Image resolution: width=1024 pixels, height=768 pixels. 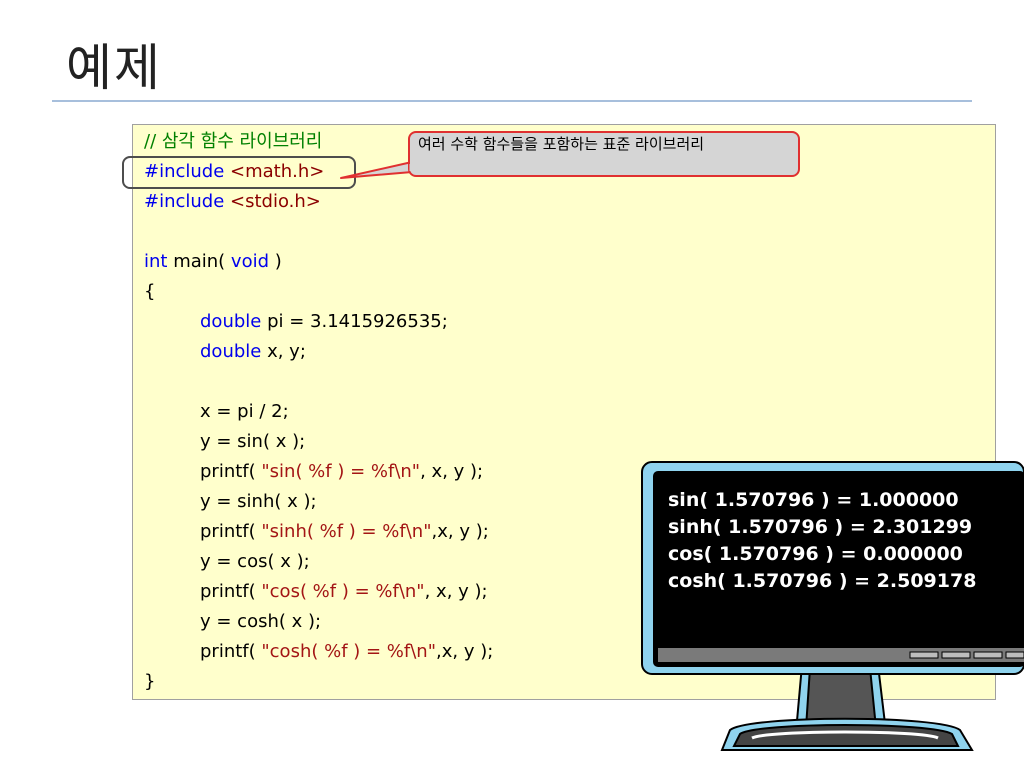 What do you see at coordinates (354, 321) in the screenshot?
I see `decl-pi-rest: pi = 3.1415926535;` at bounding box center [354, 321].